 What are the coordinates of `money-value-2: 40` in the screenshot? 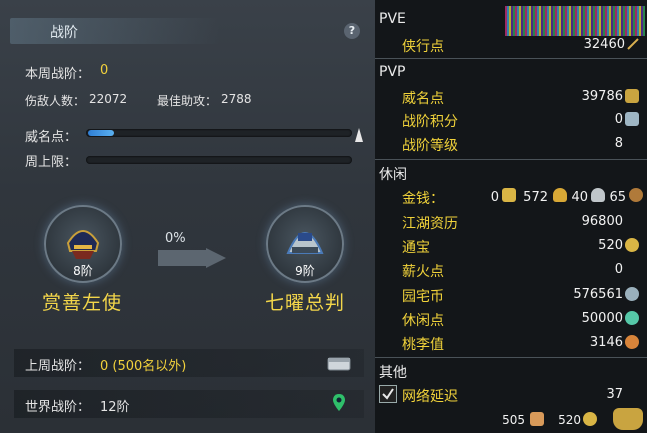 It's located at (579, 197).